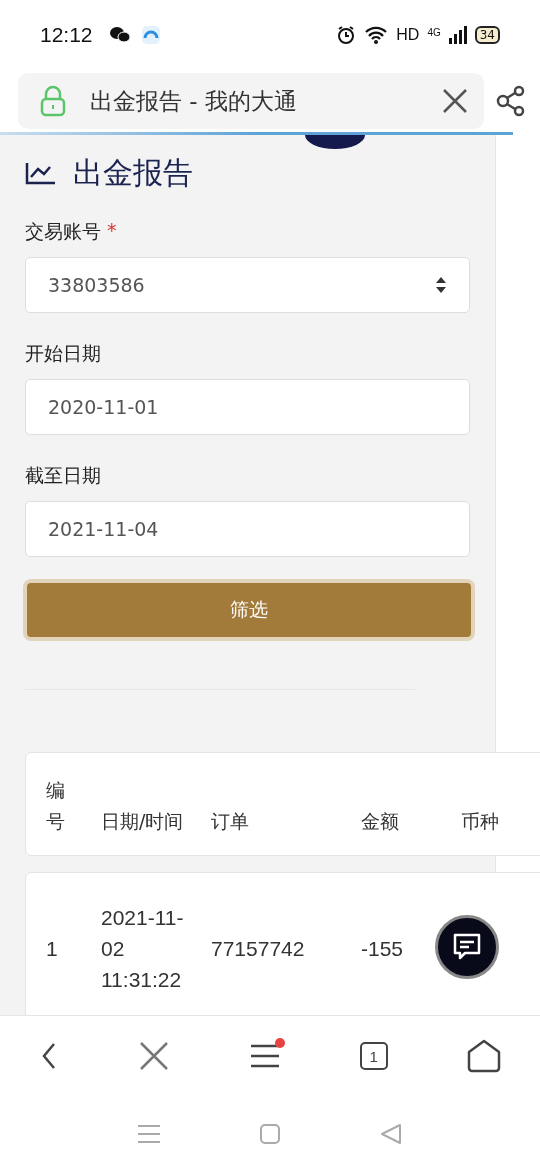 This screenshot has height=1170, width=540. Describe the element at coordinates (230, 821) in the screenshot. I see `column-header: 订单` at that location.